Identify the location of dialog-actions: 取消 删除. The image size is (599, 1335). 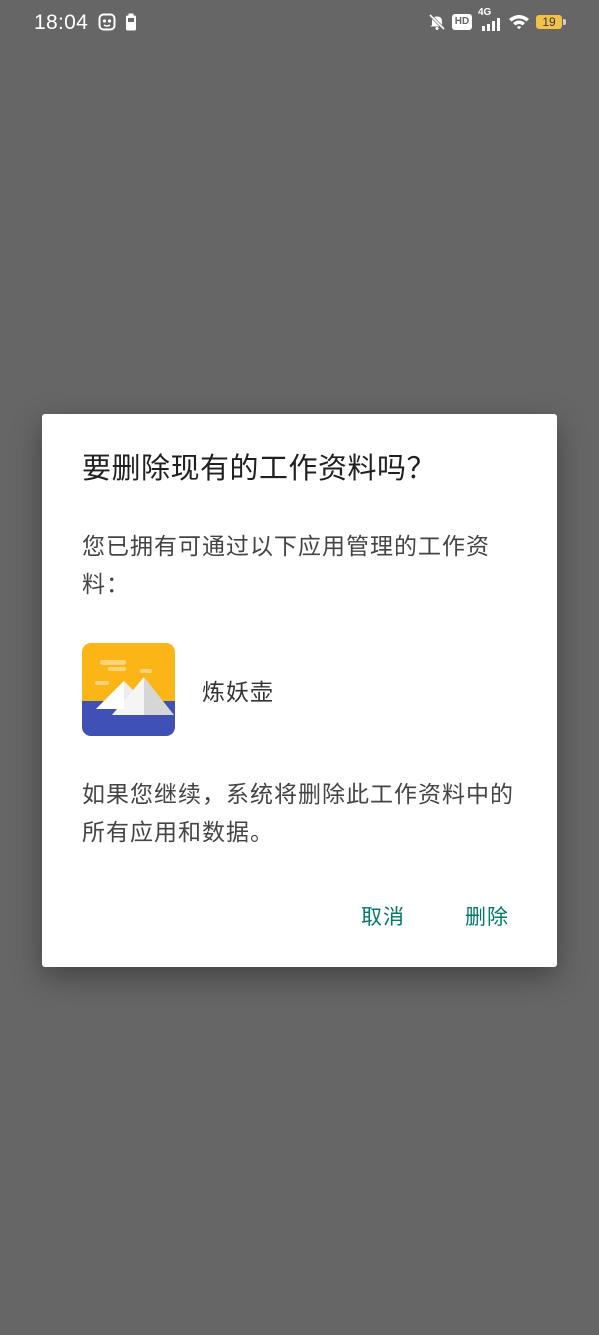
(435, 916).